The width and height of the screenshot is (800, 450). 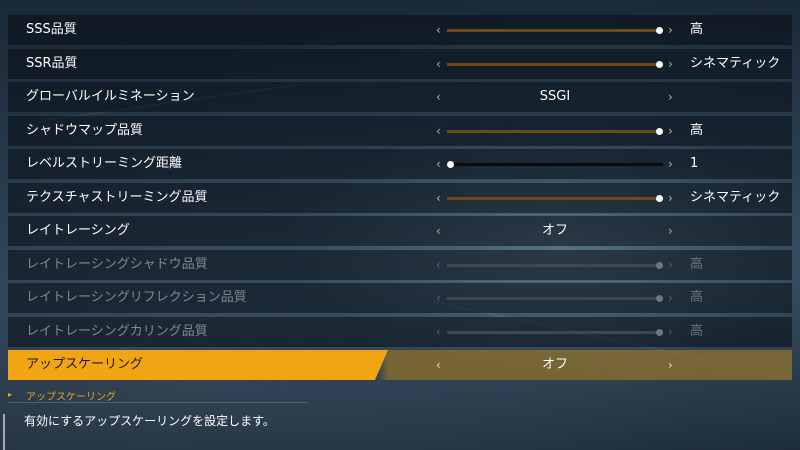 I want to click on setting-row: レイトレーシング ‹ オフ ›, so click(x=400, y=231).